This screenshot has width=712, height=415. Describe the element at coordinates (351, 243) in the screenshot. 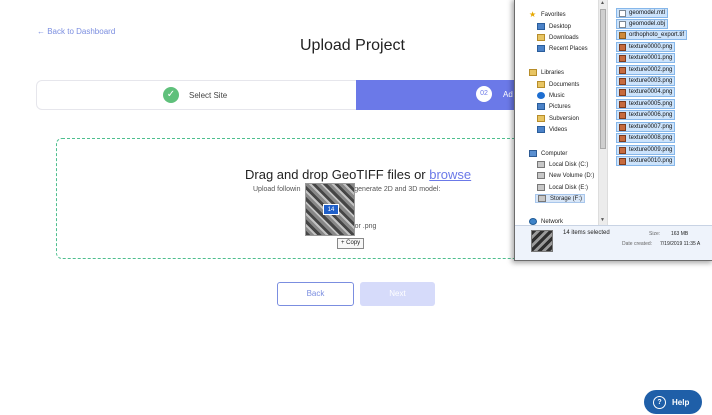

I see `copy-cursor-tooltip: + Copy` at that location.